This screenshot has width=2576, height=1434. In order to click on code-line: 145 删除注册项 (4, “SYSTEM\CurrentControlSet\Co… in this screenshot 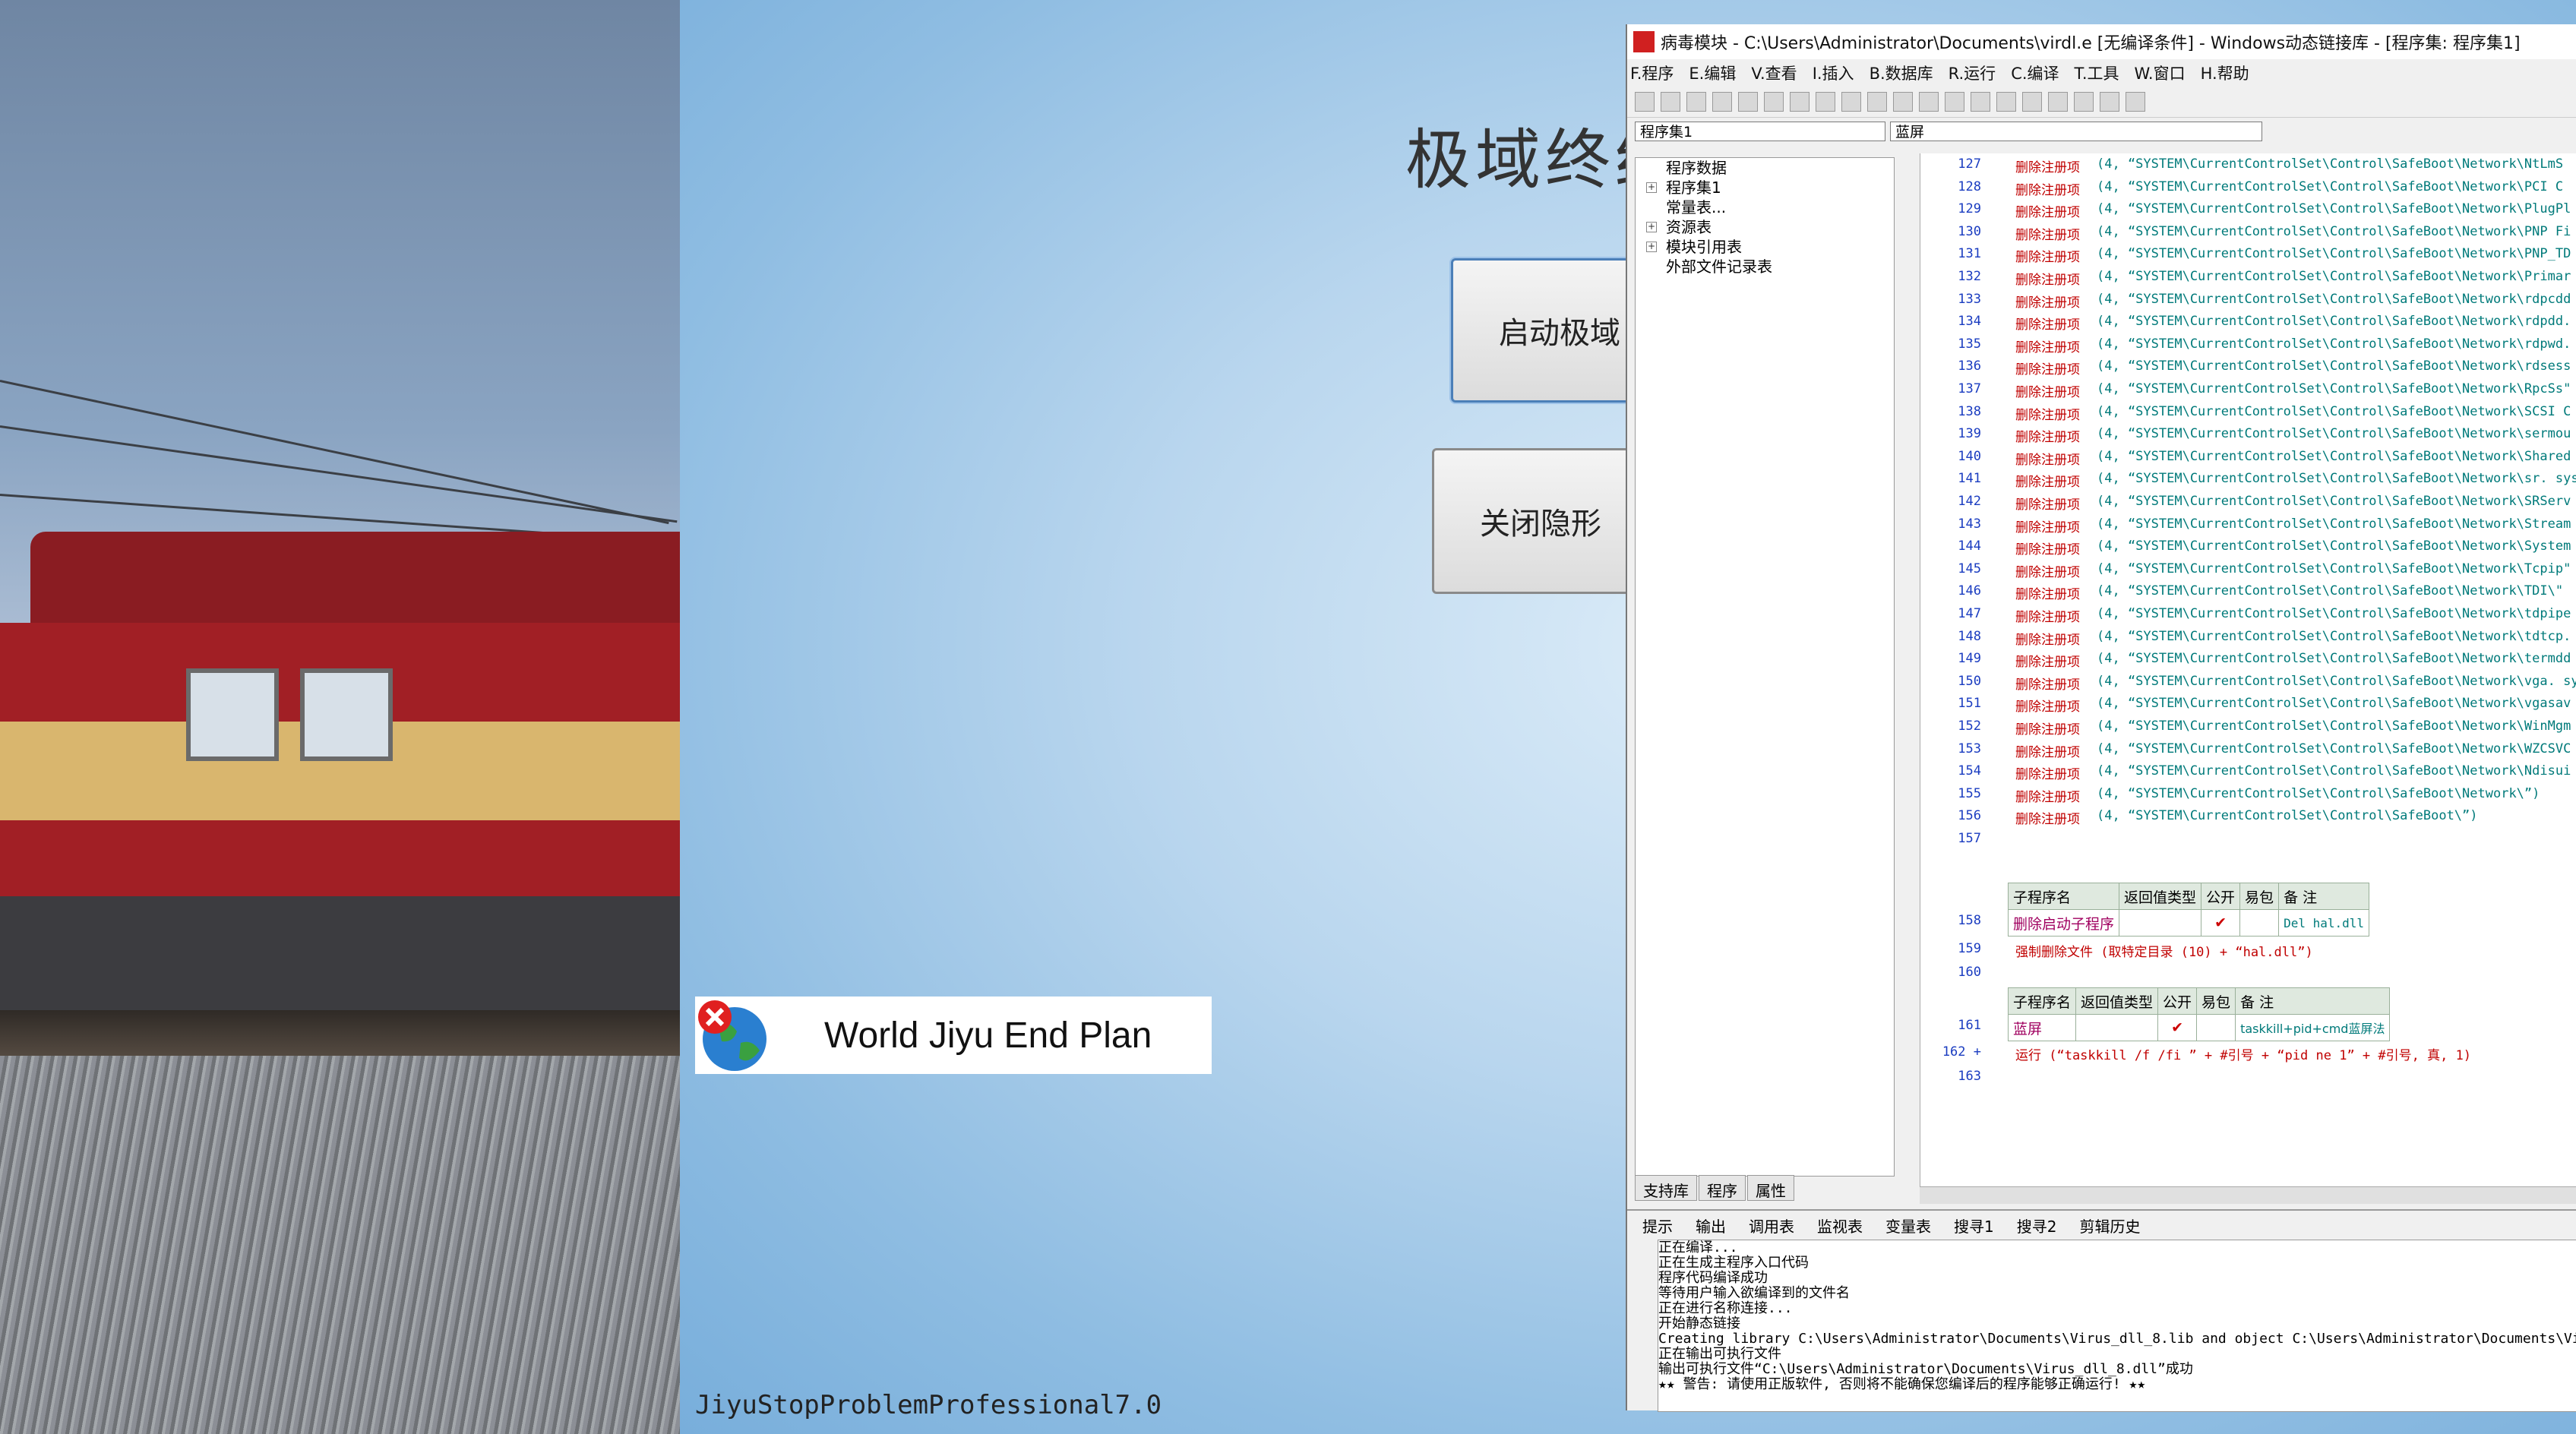, I will do `click(2248, 572)`.